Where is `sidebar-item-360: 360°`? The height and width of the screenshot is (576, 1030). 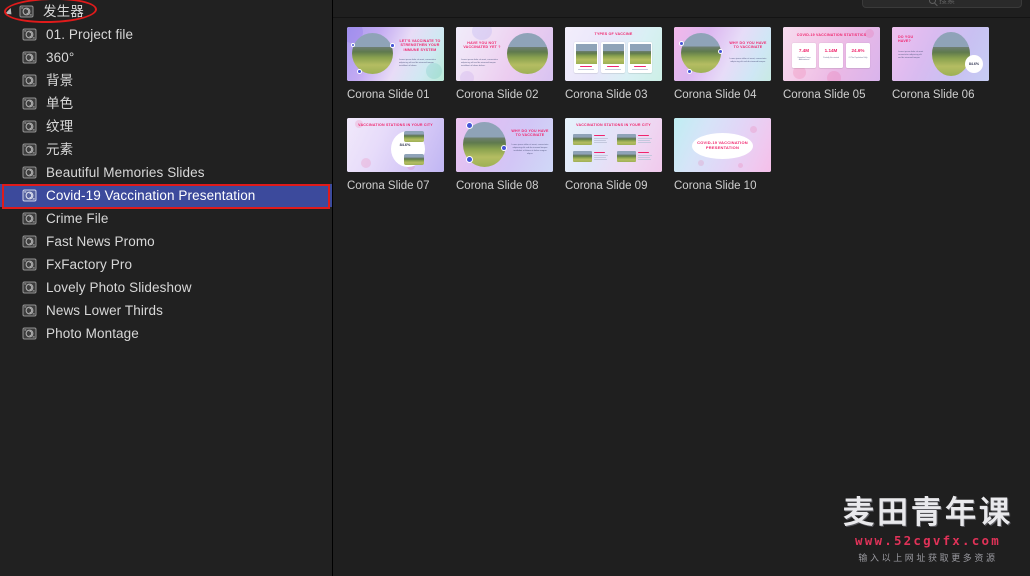
sidebar-item-360: 360° is located at coordinates (166, 57).